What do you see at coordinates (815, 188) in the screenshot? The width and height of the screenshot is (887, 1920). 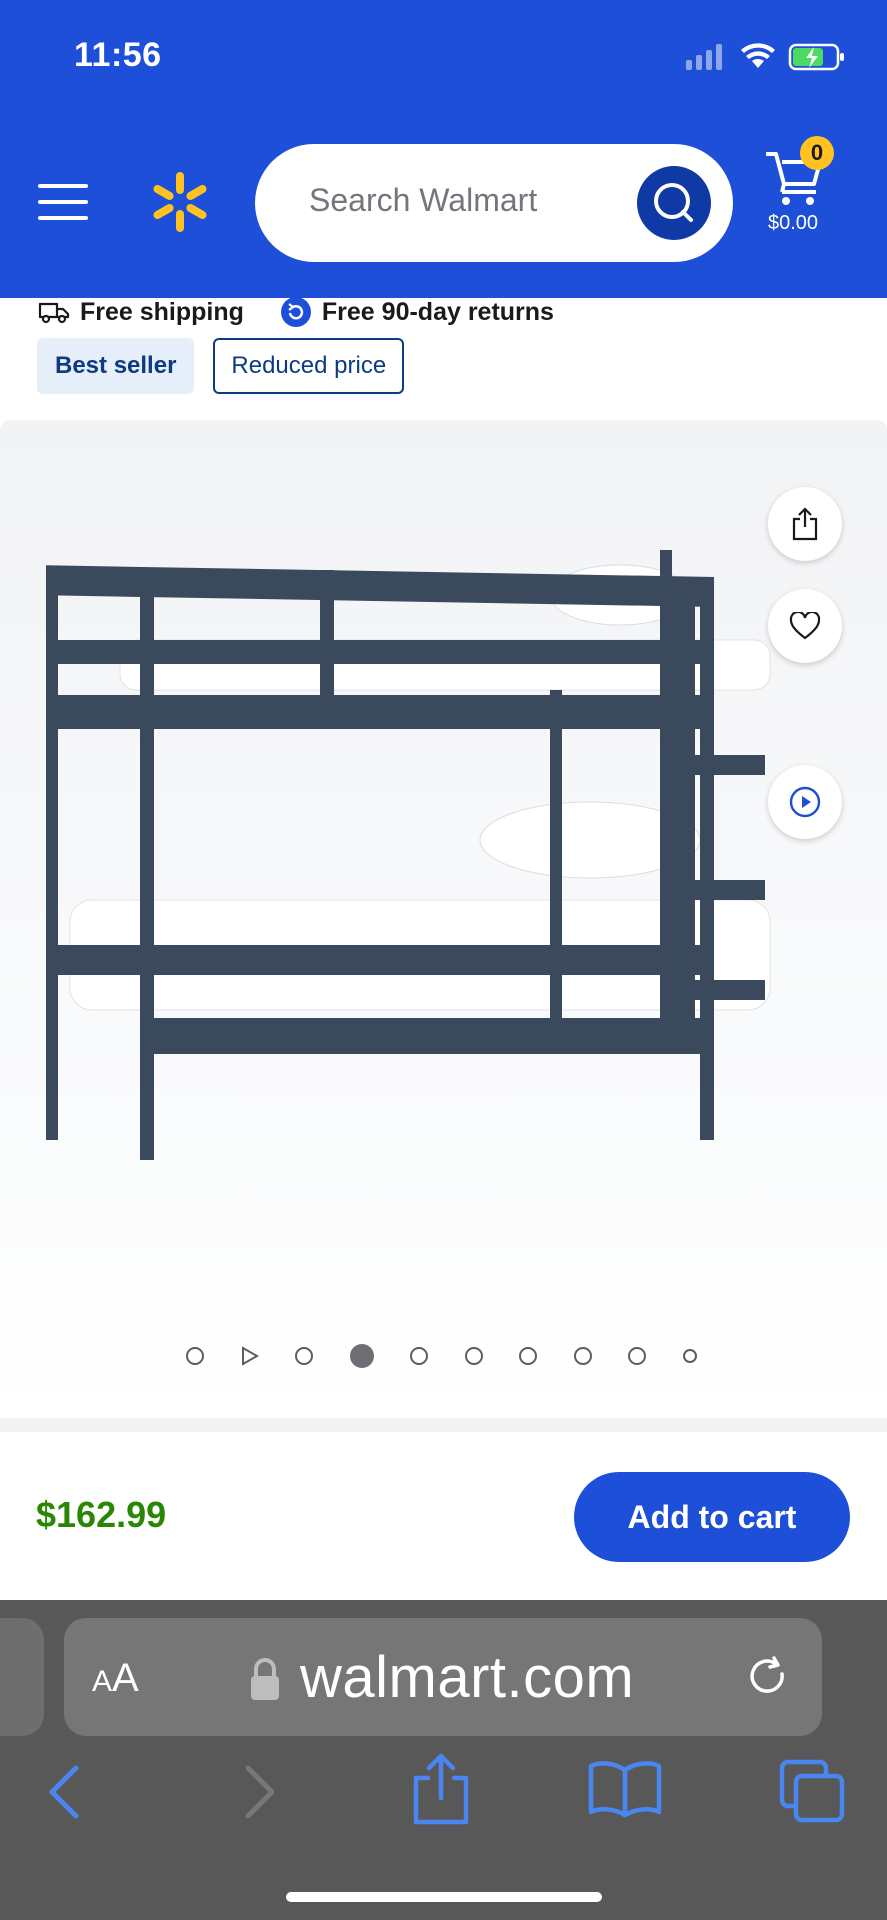 I see `cart-button: 0 $0.00` at bounding box center [815, 188].